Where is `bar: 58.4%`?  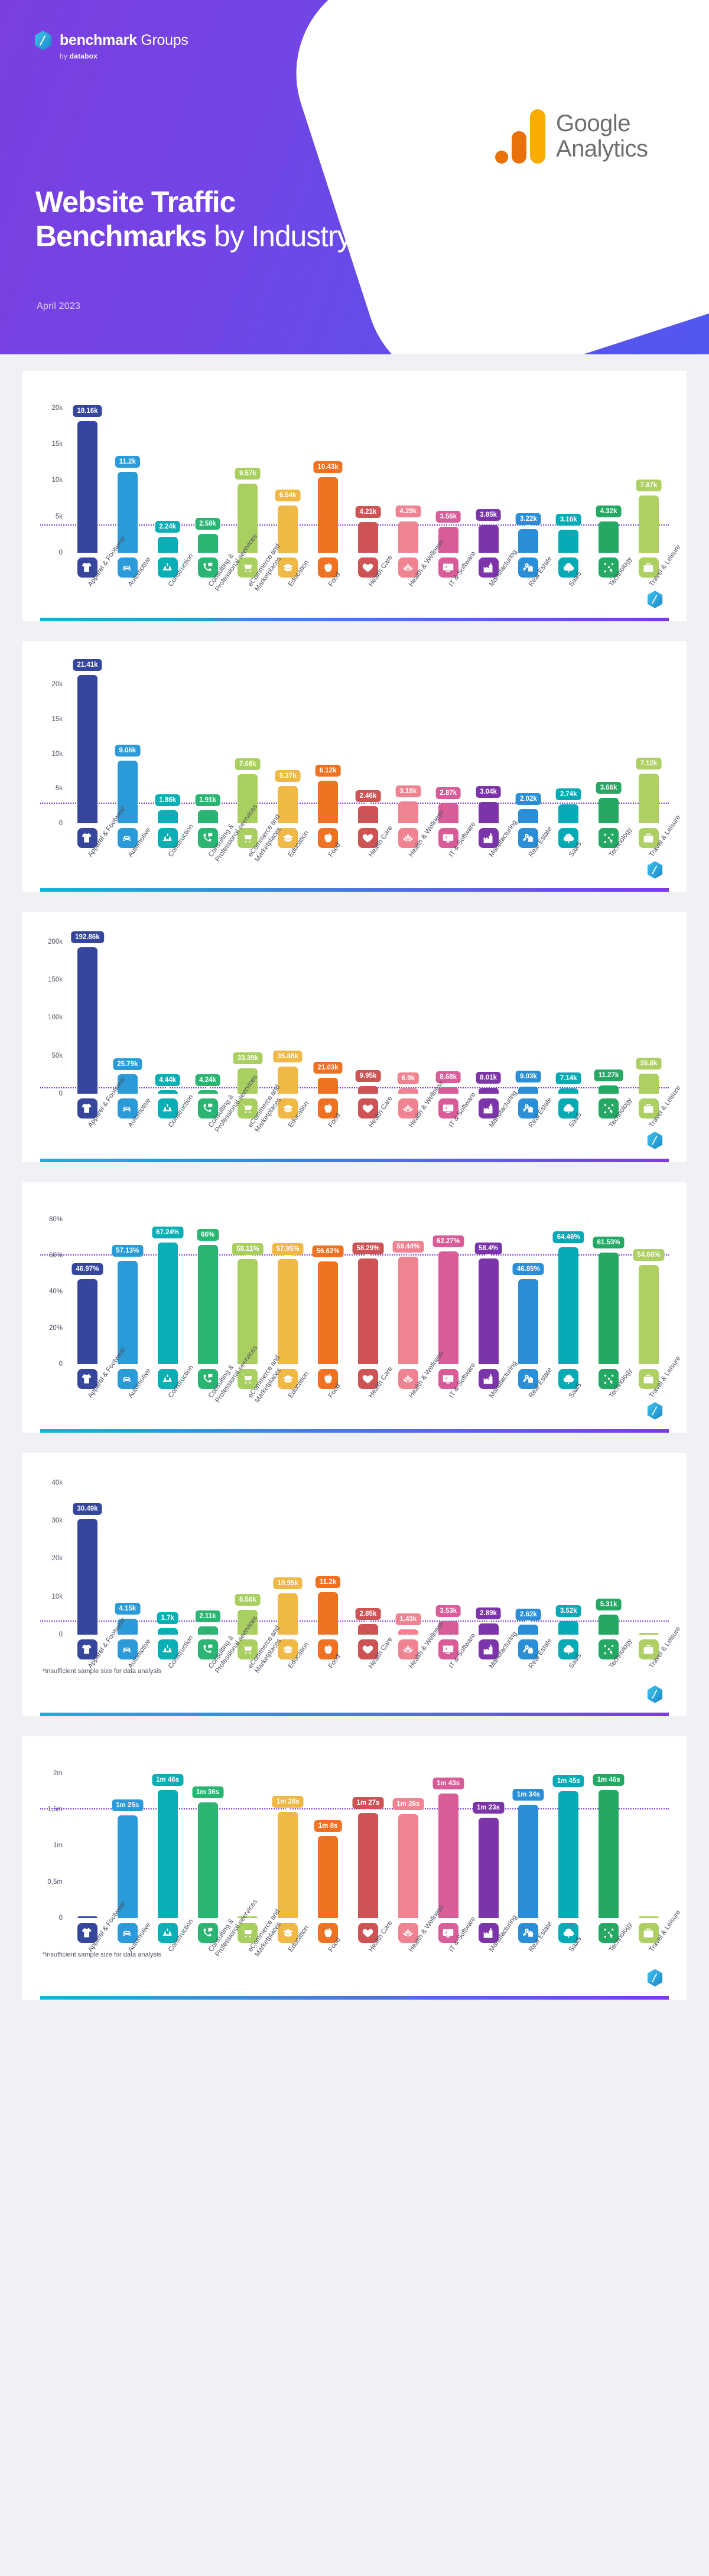 bar: 58.4% is located at coordinates (488, 1303).